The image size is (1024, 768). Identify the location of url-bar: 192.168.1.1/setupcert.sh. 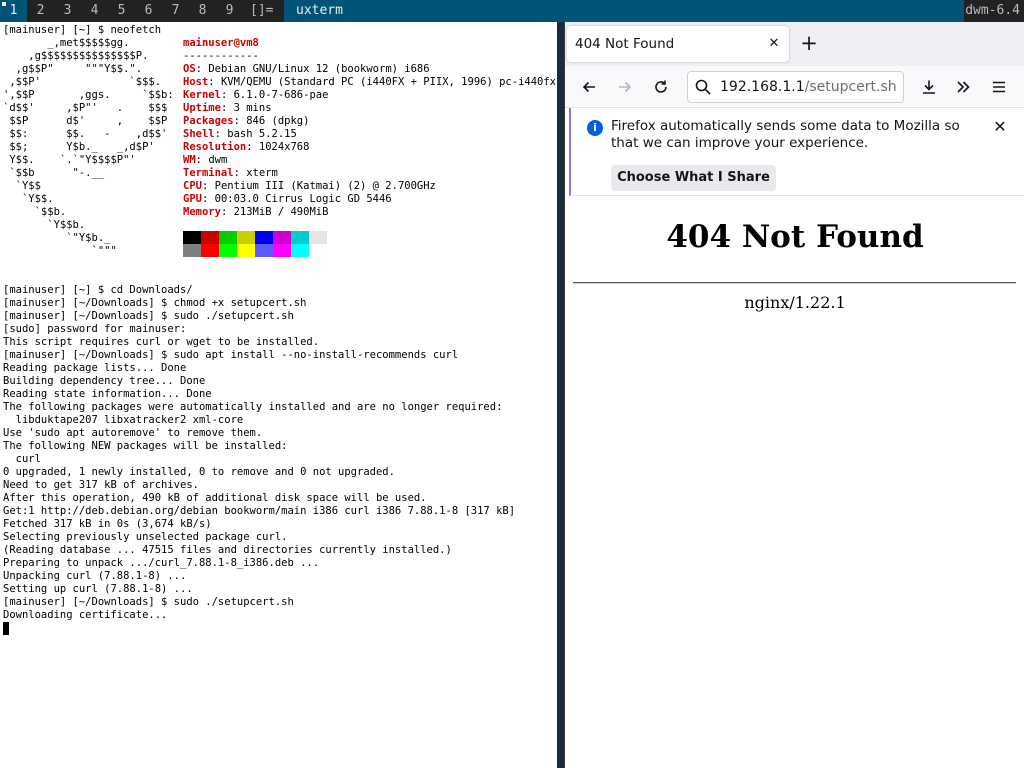
(795, 87).